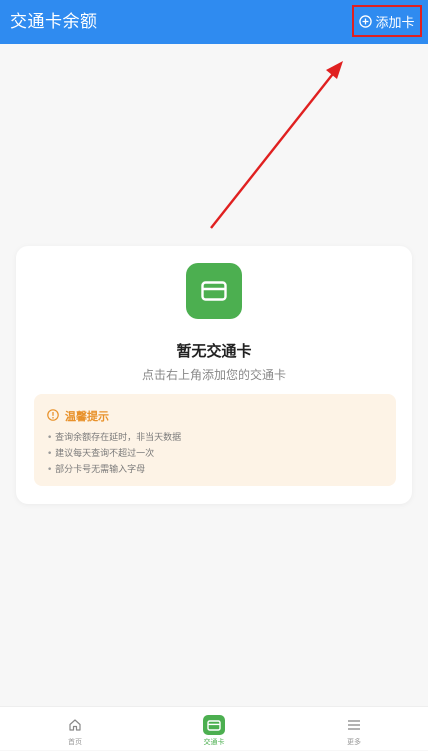 The image size is (428, 751). I want to click on tips-list: 查询余额存在延时，非当天数据 建议每天查询不超过一次 部分卡号无需输入字母, so click(114, 454).